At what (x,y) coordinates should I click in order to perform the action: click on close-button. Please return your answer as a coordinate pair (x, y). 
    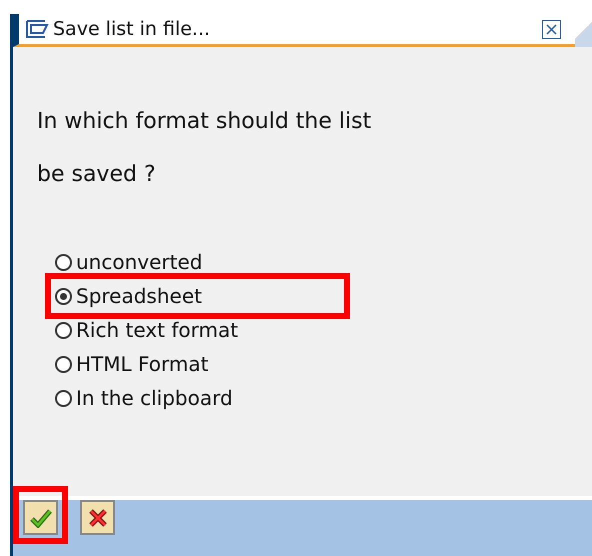
    Looking at the image, I should click on (551, 29).